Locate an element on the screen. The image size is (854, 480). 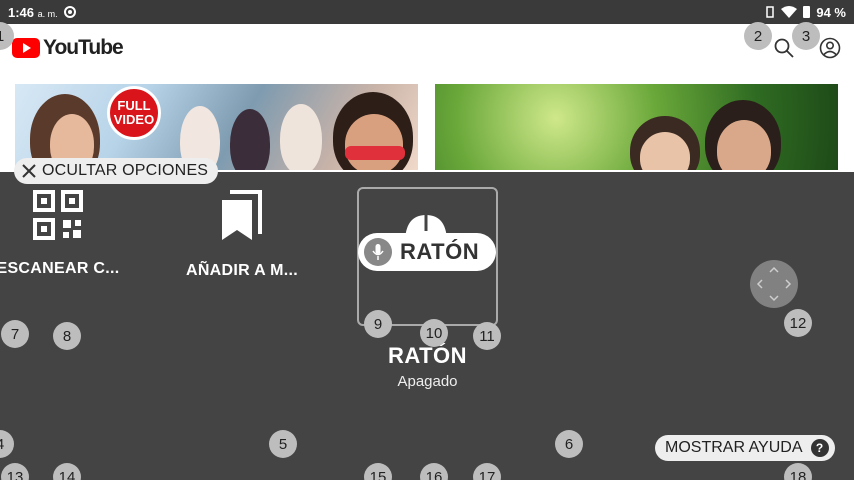
number-badge: 10 is located at coordinates (434, 333).